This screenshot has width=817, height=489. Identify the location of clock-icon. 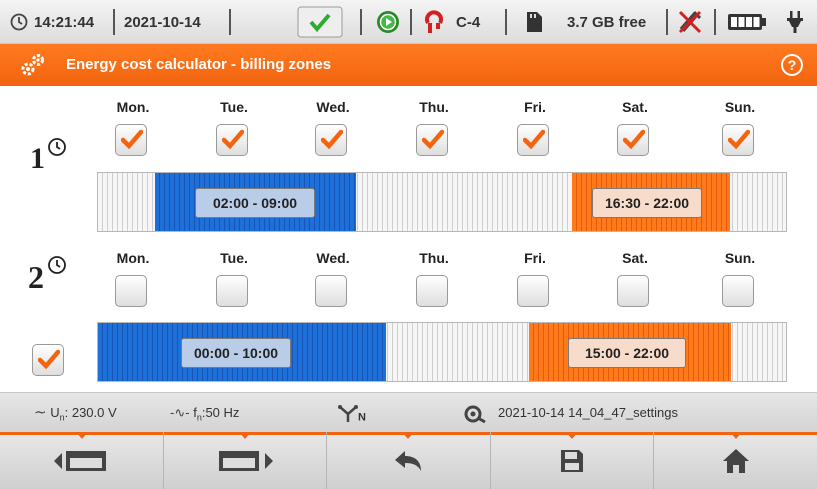
(19, 22).